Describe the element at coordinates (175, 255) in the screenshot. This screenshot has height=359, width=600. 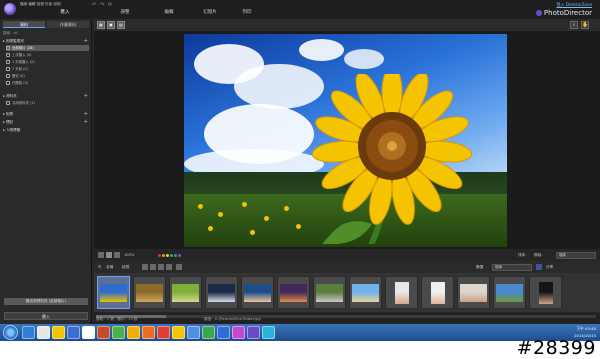
I see `blue-label-icon` at that location.